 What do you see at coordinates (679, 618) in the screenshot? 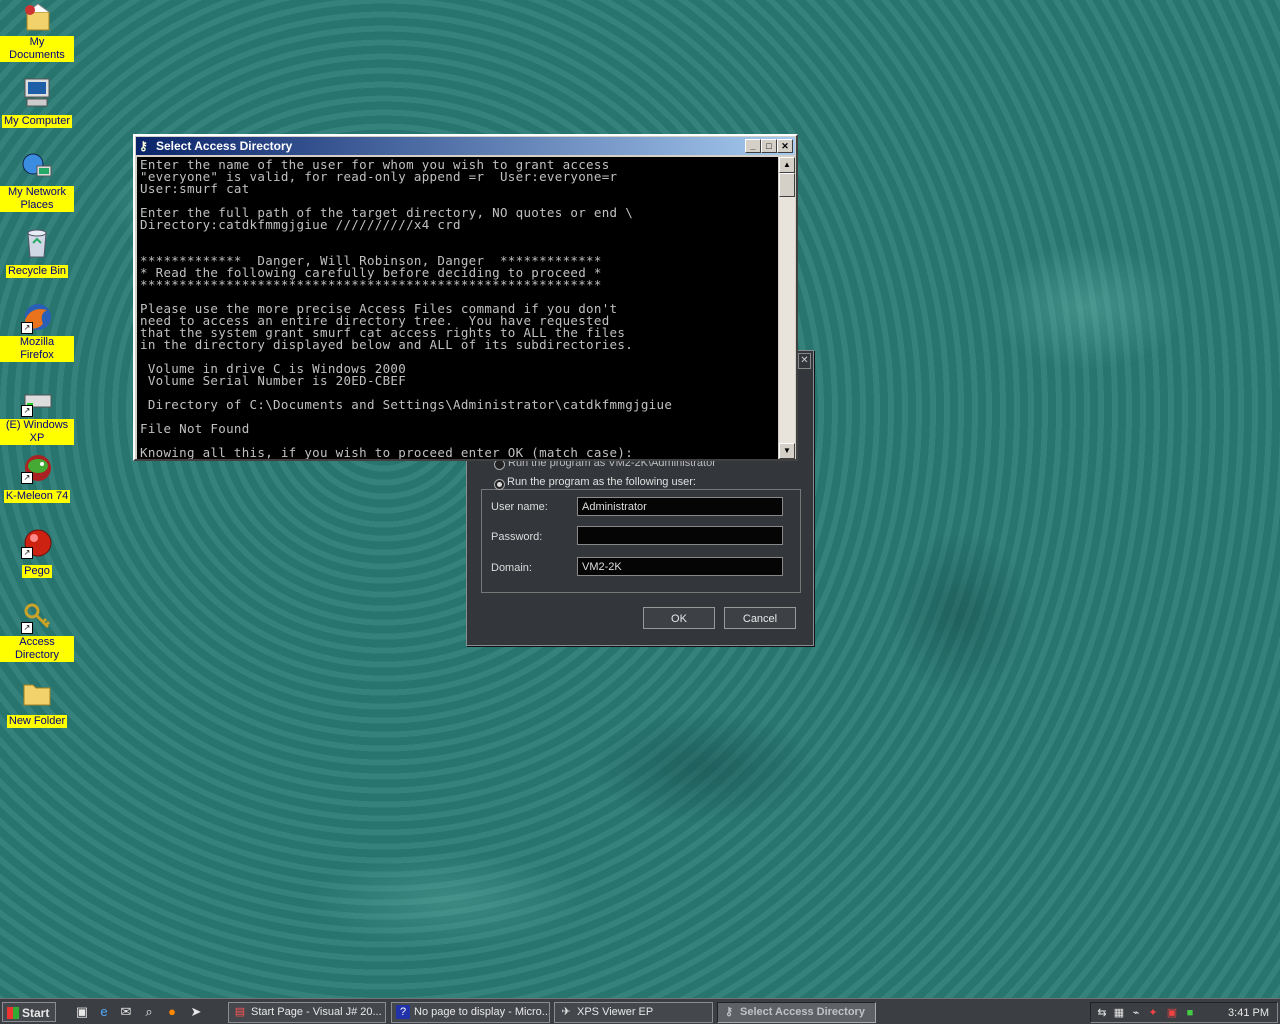
I see `ok-button: OK` at bounding box center [679, 618].